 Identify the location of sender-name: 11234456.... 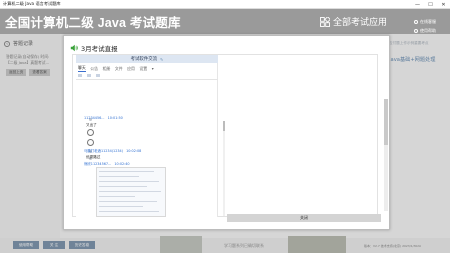
(94, 118).